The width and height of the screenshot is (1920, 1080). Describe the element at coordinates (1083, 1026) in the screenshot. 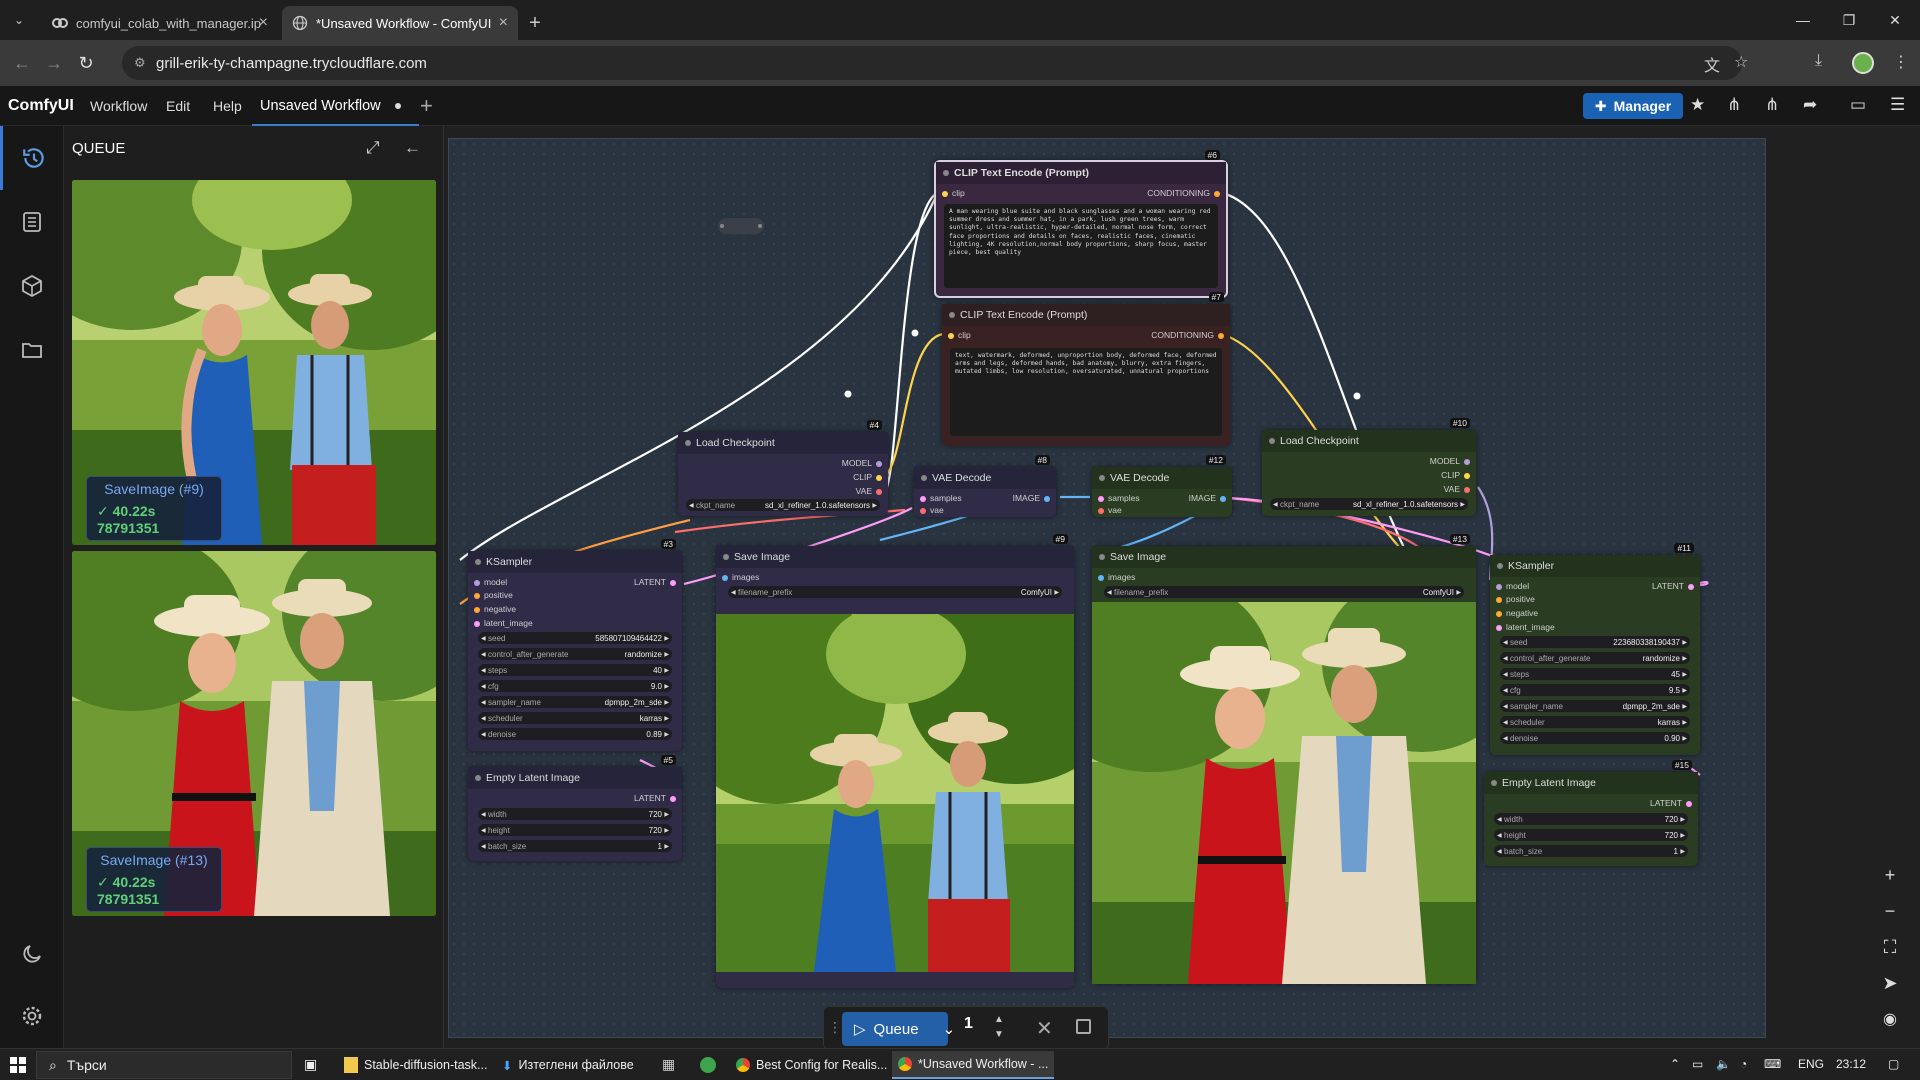

I see `stop-square-icon` at that location.